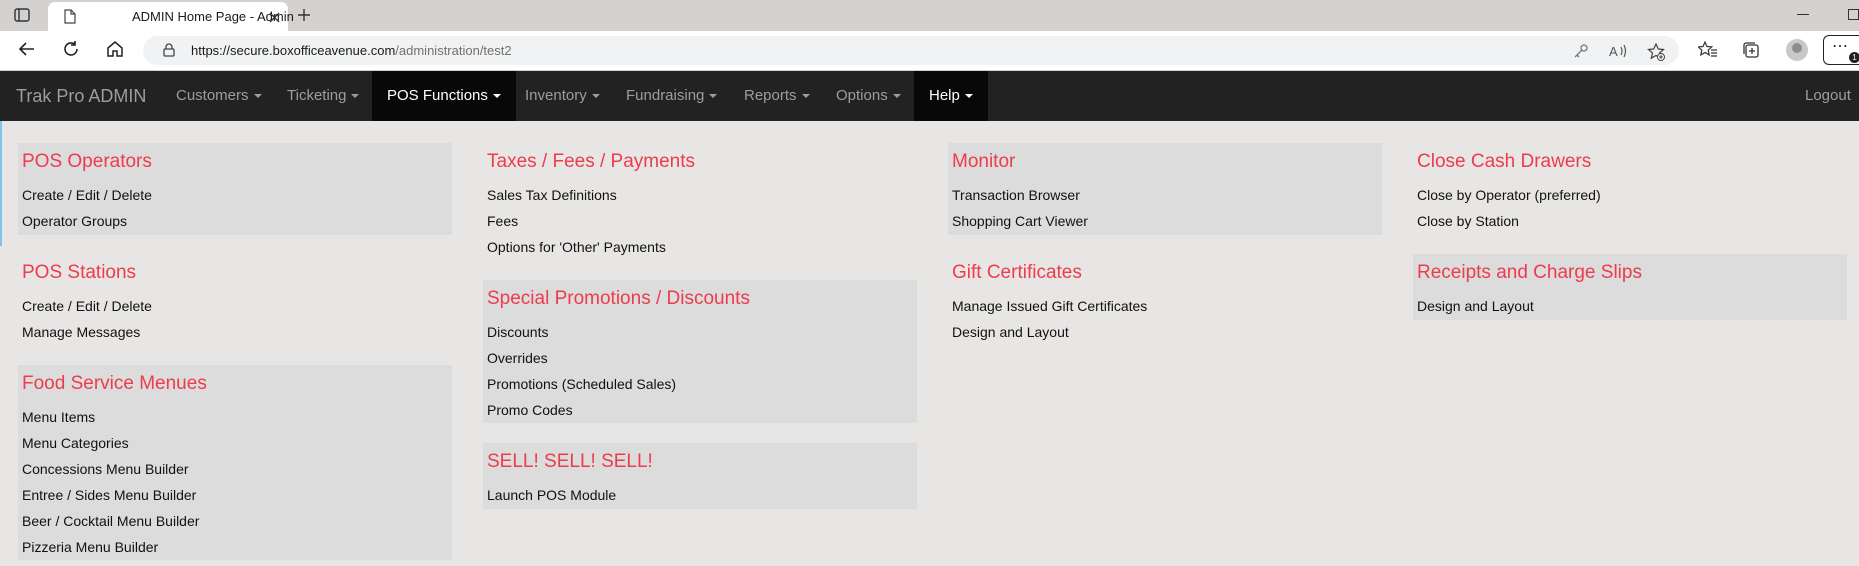 This screenshot has width=1859, height=566. Describe the element at coordinates (109, 495) in the screenshot. I see `link-entree-sides-menu-builder: Entree / Sides Menu Builder` at that location.